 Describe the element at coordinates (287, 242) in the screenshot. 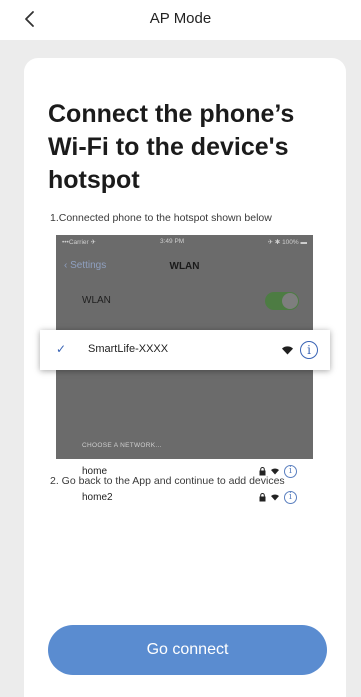

I see `illustration-battery: ✈ ✱ 100% ▬` at that location.